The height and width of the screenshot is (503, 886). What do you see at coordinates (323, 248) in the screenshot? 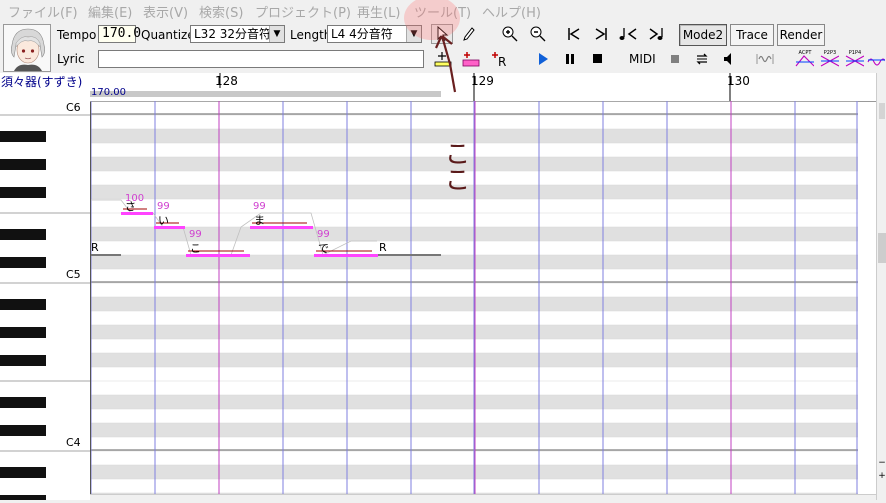
I see `note-lyric: で` at bounding box center [323, 248].